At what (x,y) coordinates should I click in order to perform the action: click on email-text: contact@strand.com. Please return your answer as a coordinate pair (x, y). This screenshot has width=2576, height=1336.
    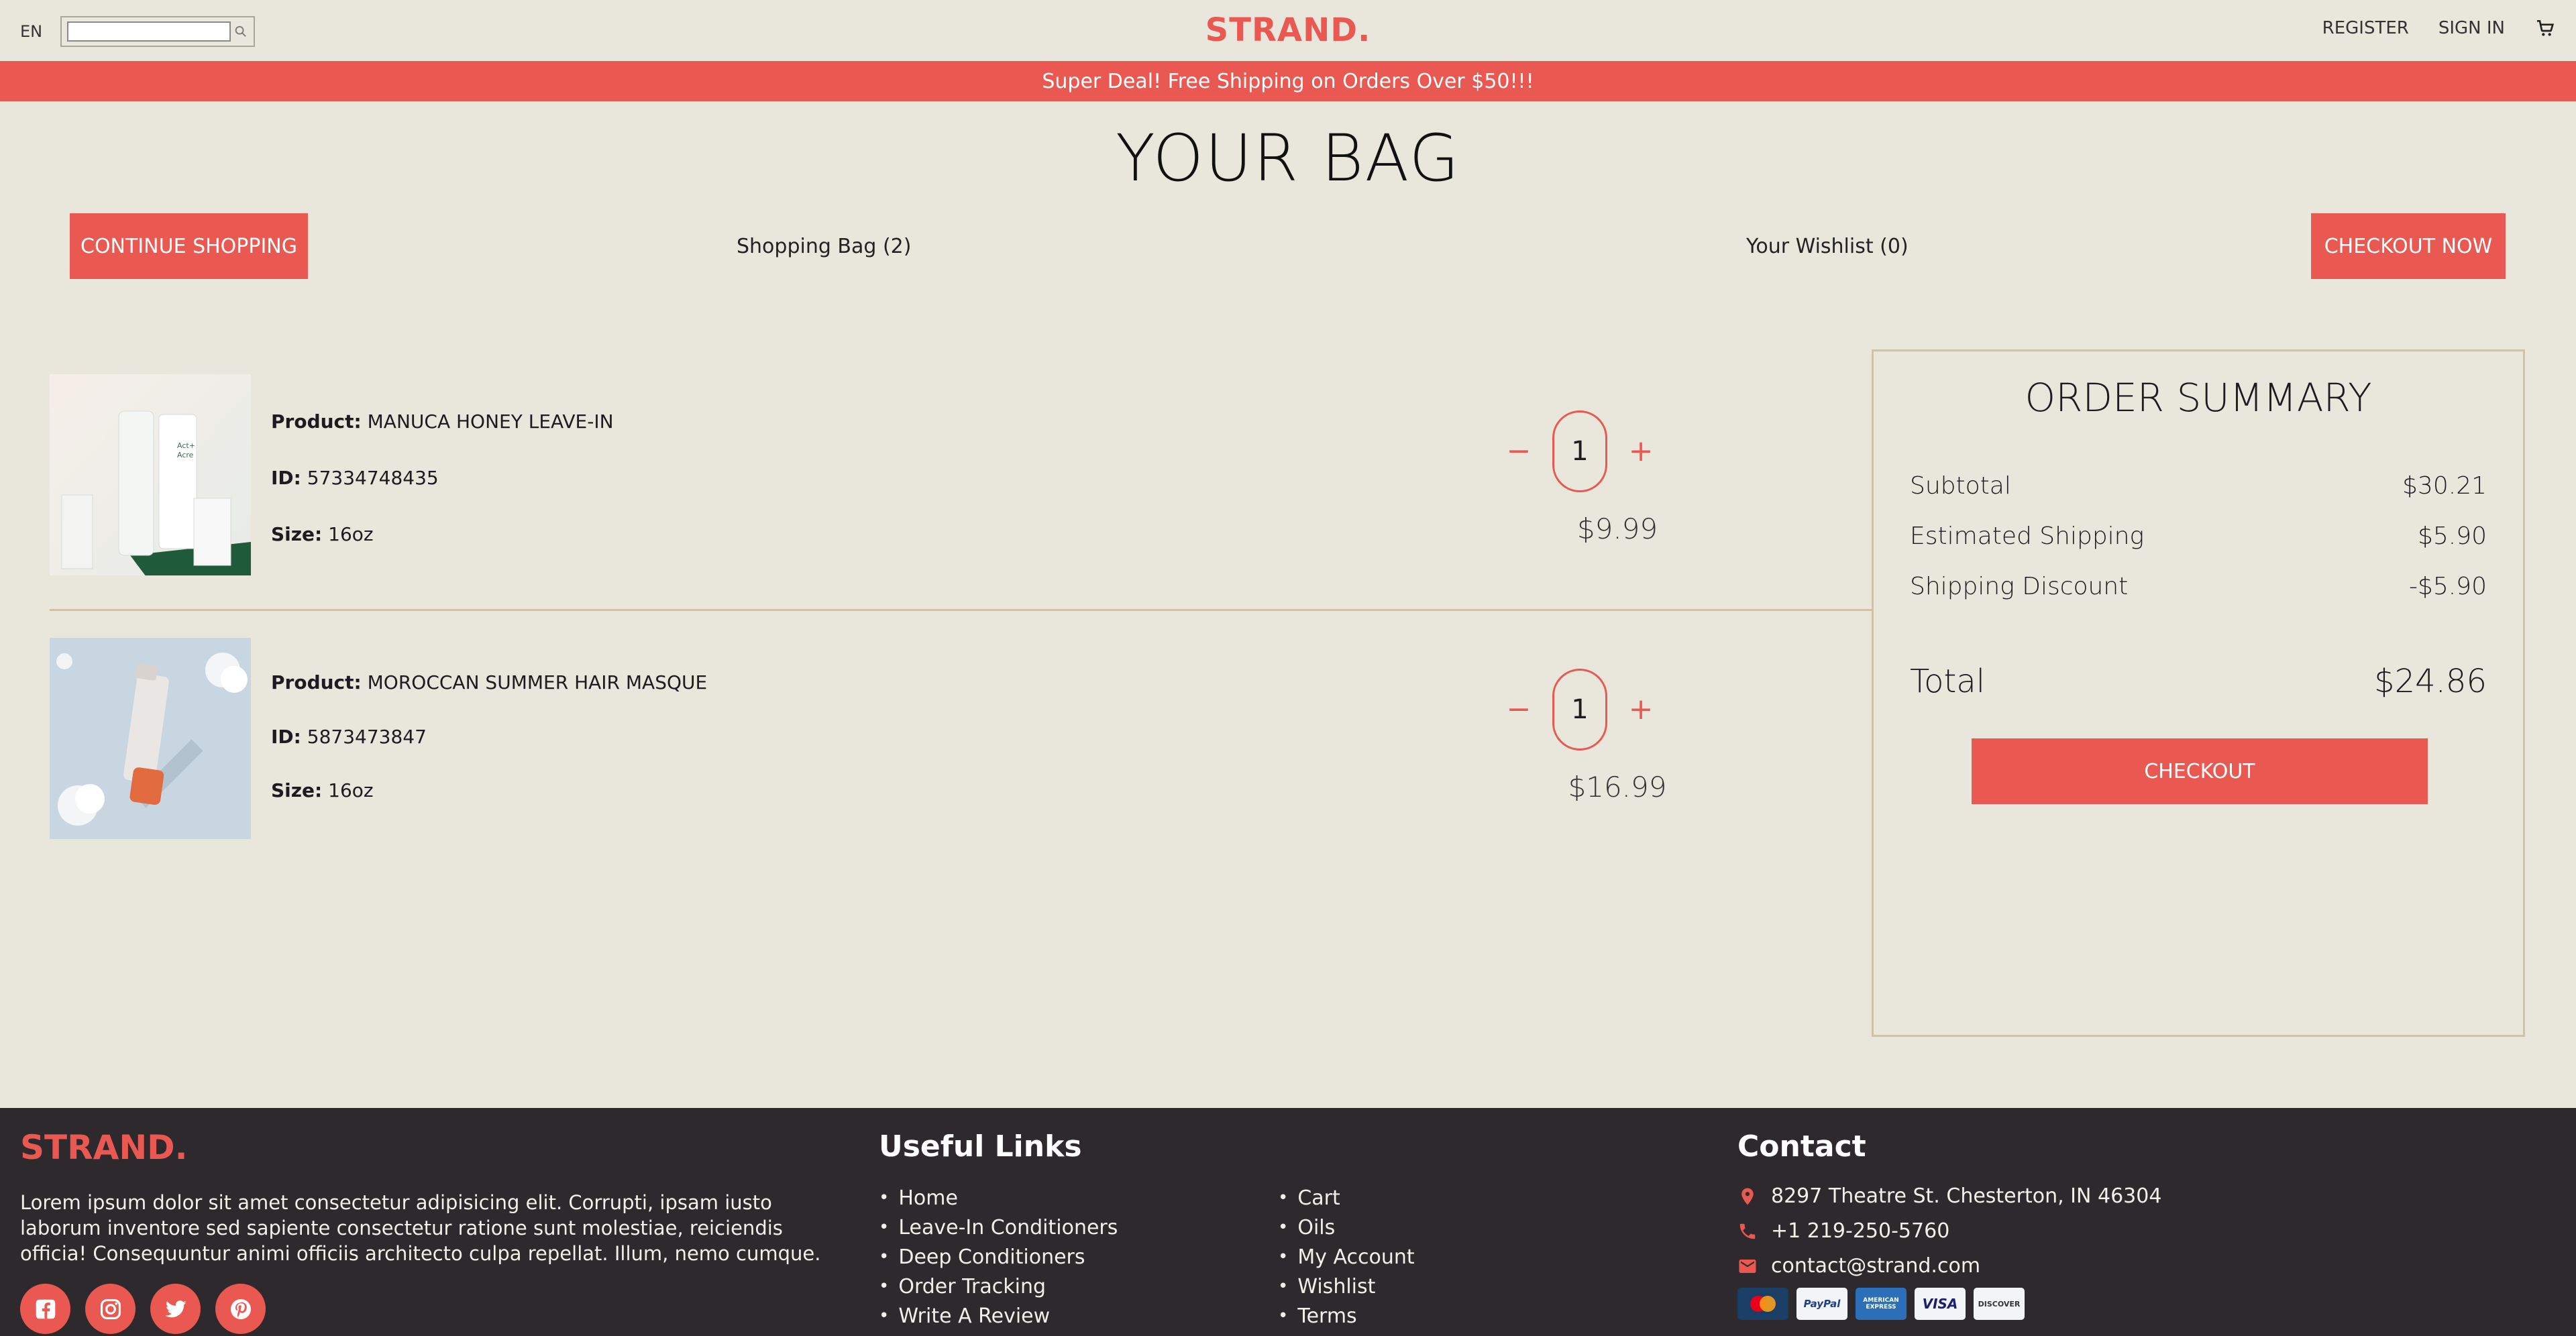
    Looking at the image, I should click on (1875, 1266).